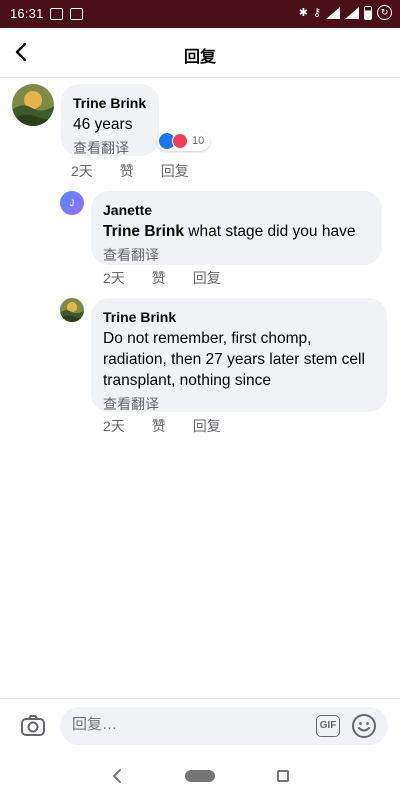 Image resolution: width=400 pixels, height=800 pixels. Describe the element at coordinates (27, 13) in the screenshot. I see `status-time: 16:31` at that location.